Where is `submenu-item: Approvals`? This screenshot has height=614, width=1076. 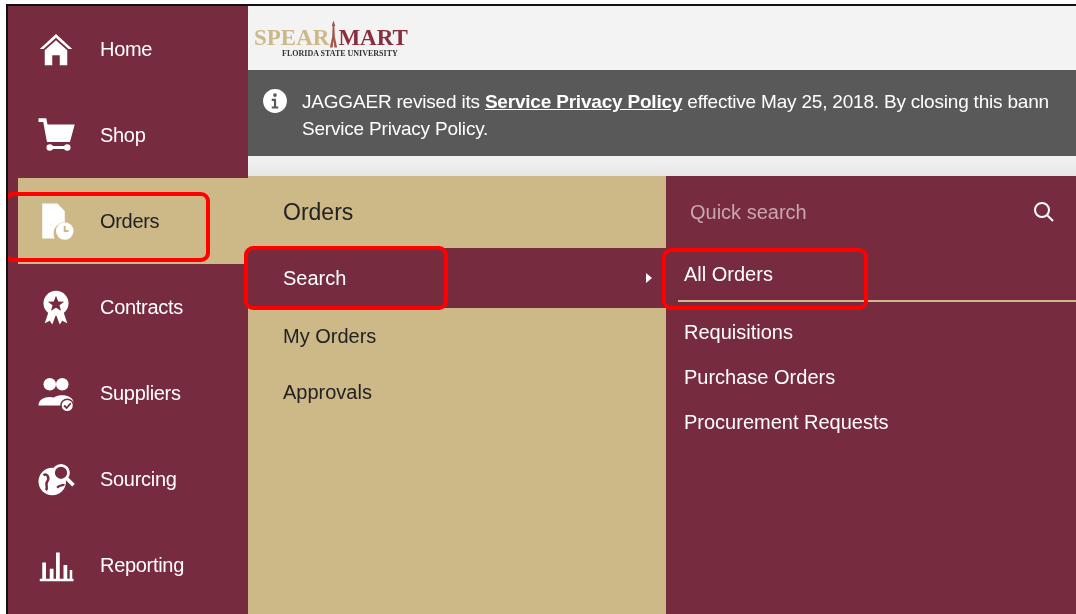
submenu-item: Approvals is located at coordinates (457, 392).